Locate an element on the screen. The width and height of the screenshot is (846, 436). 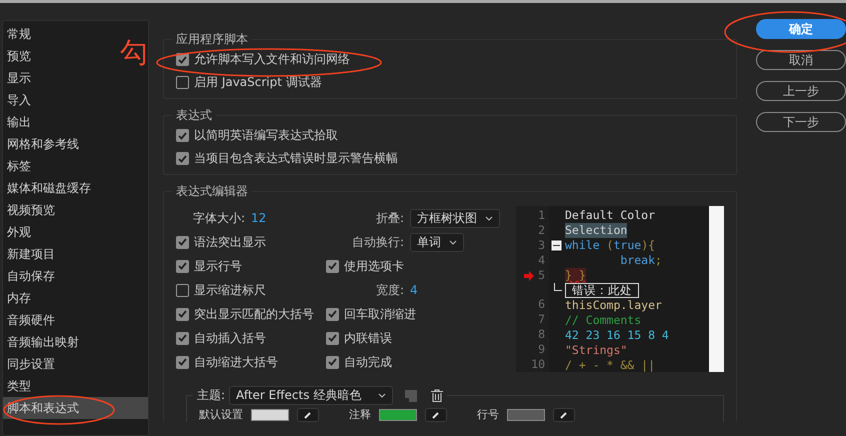
sidebar-item: 内存 is located at coordinates (19, 298).